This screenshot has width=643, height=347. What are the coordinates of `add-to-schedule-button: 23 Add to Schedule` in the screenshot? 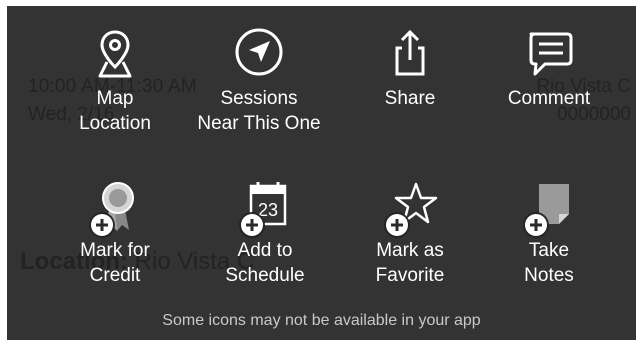 It's located at (265, 233).